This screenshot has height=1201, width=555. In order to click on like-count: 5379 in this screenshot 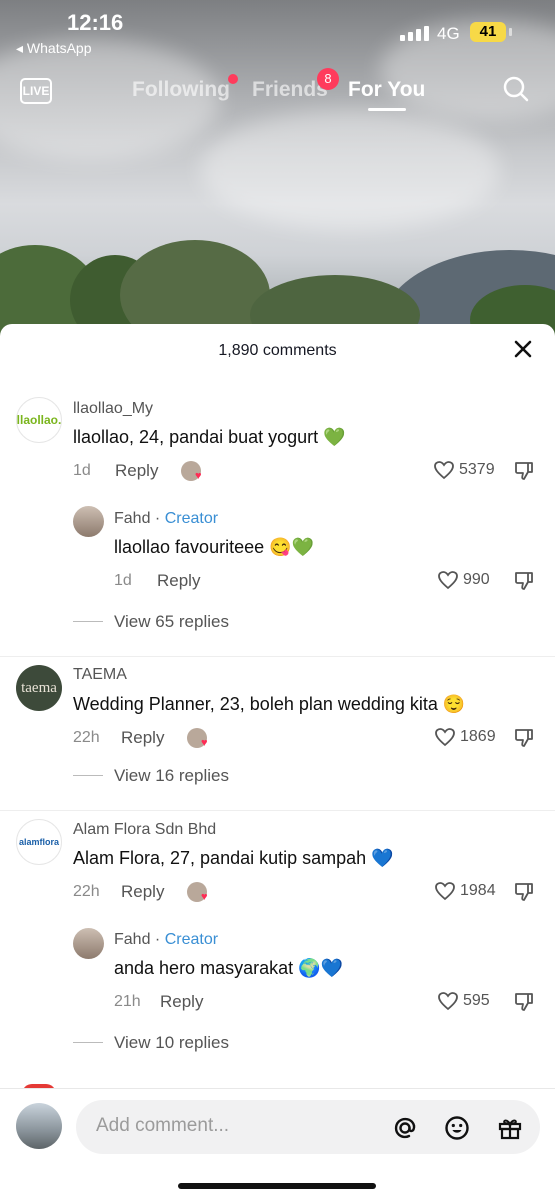, I will do `click(477, 469)`.